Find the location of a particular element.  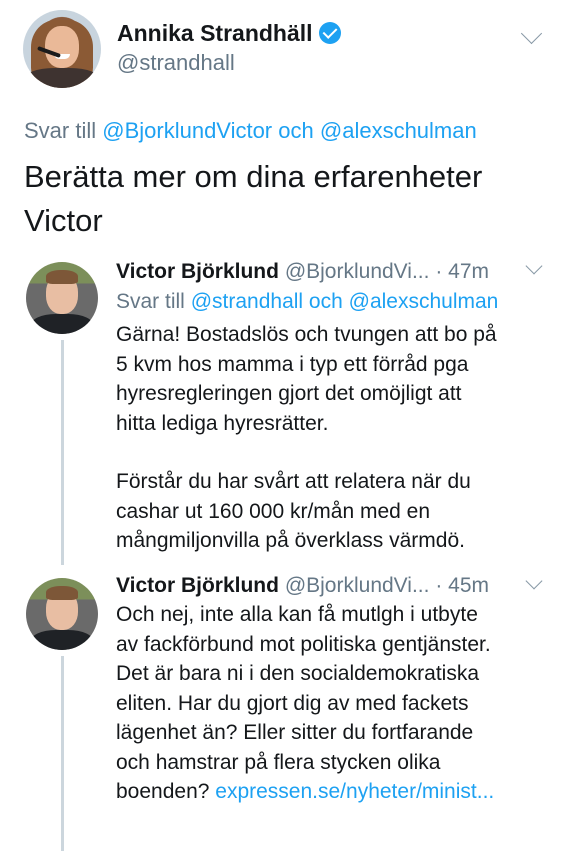

reply-text-line: hitta lediga hyresrätter. is located at coordinates (222, 423).